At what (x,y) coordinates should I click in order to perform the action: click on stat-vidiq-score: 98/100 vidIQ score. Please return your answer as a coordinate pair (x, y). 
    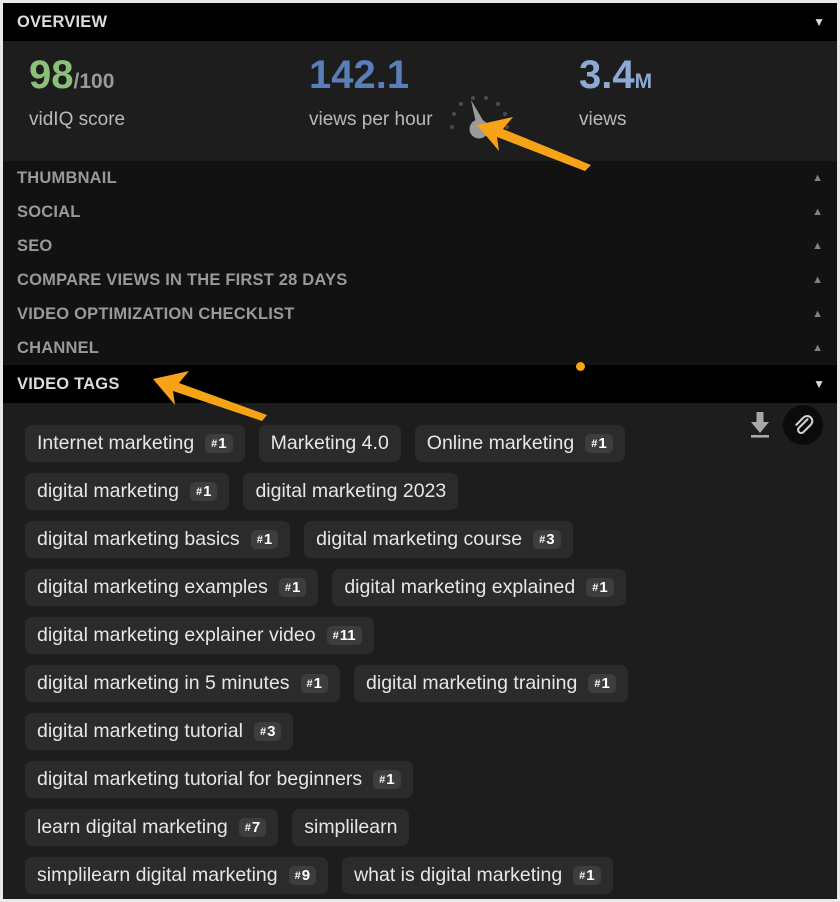
    Looking at the image, I should click on (169, 93).